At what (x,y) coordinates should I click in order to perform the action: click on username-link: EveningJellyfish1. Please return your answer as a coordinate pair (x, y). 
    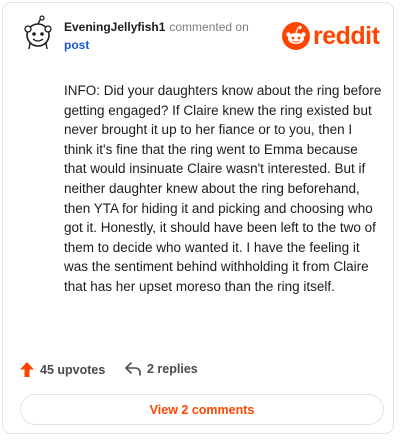
    Looking at the image, I should click on (114, 27).